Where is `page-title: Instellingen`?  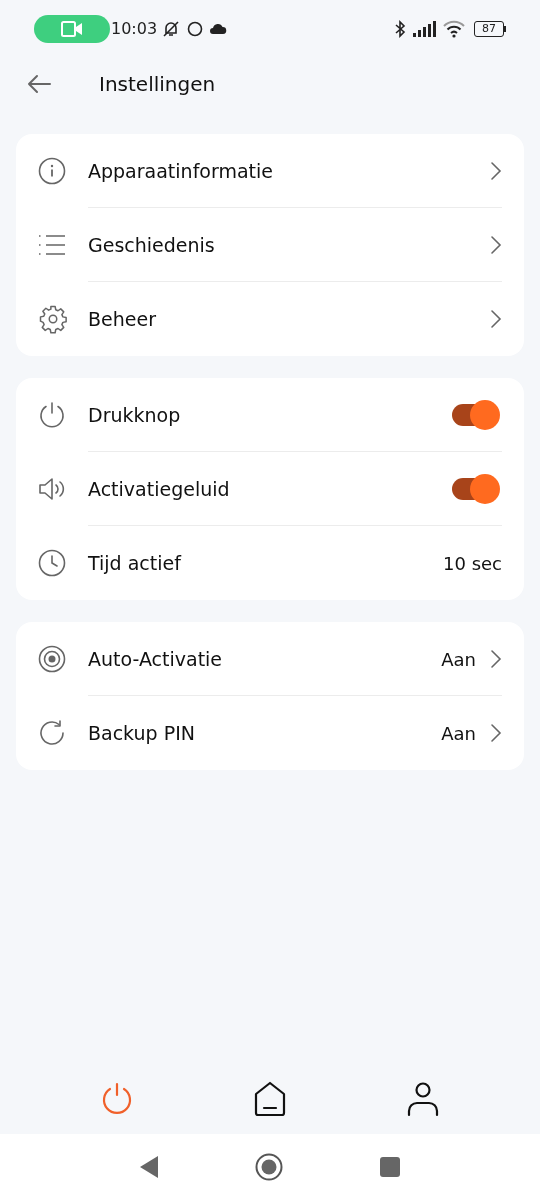
page-title: Instellingen is located at coordinates (157, 84).